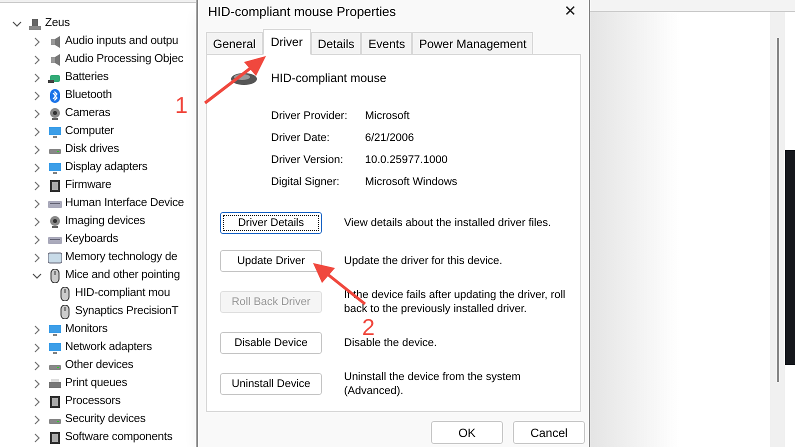 This screenshot has height=447, width=795. What do you see at coordinates (86, 330) in the screenshot?
I see `tree-item: Monitors` at bounding box center [86, 330].